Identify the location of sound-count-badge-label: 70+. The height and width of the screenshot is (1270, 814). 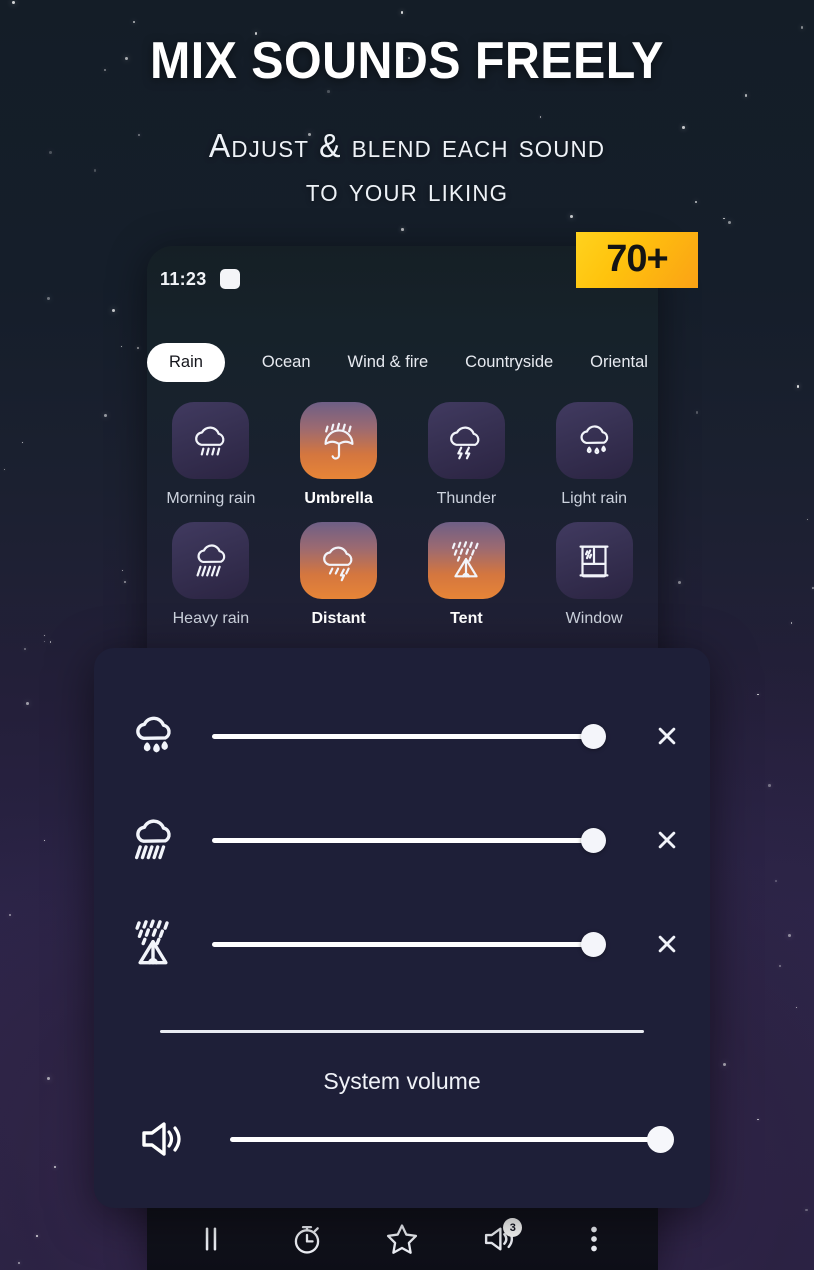
(637, 258).